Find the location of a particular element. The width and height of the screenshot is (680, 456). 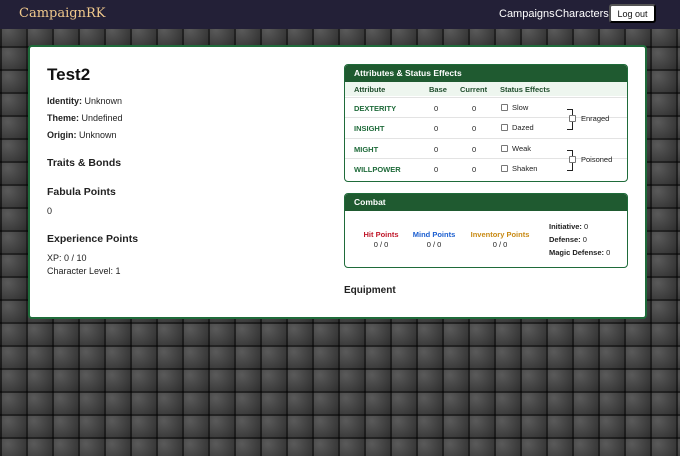

status-checkbox-shaken is located at coordinates (504, 168).